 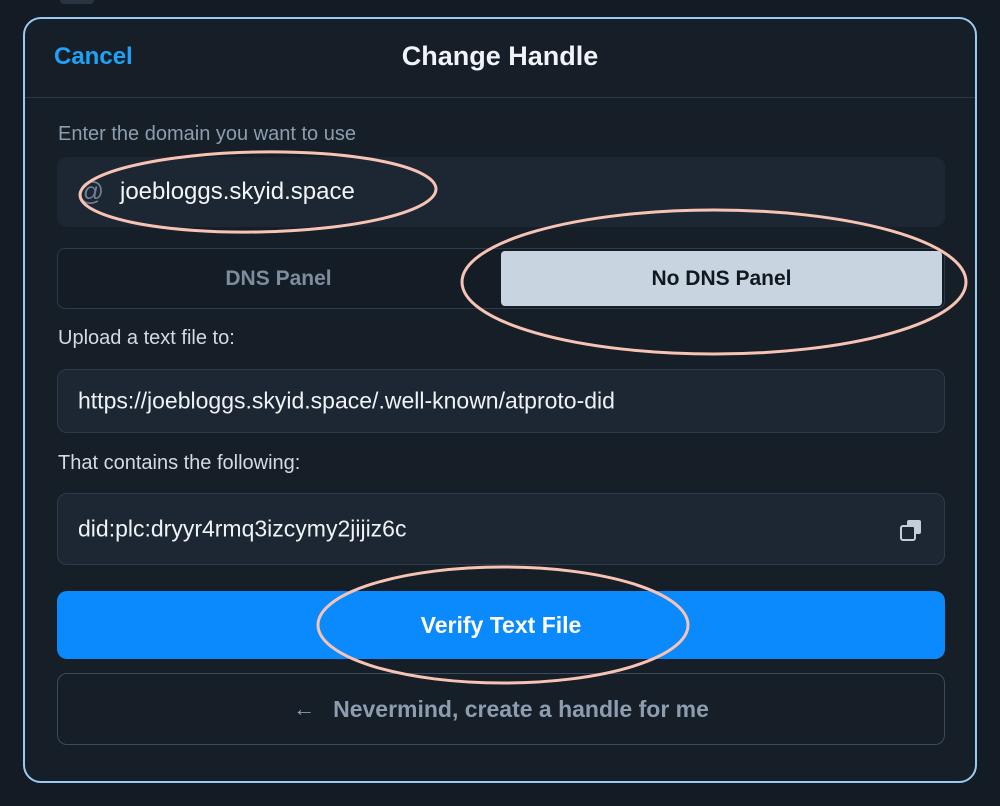 I want to click on dialog-header: Cancel Change Handle, so click(x=500, y=58).